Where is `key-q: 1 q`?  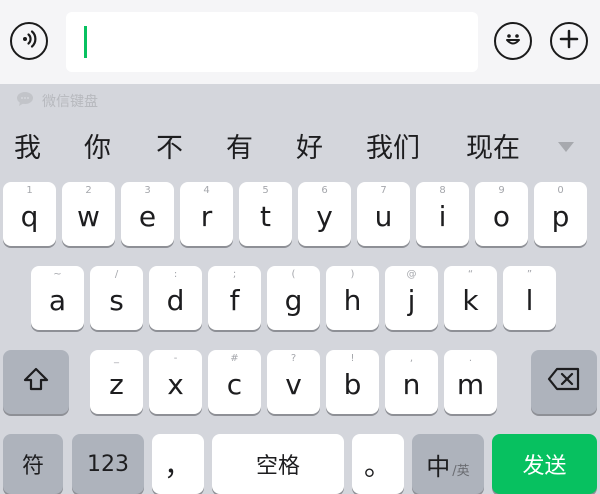
key-q: 1 q is located at coordinates (29, 214).